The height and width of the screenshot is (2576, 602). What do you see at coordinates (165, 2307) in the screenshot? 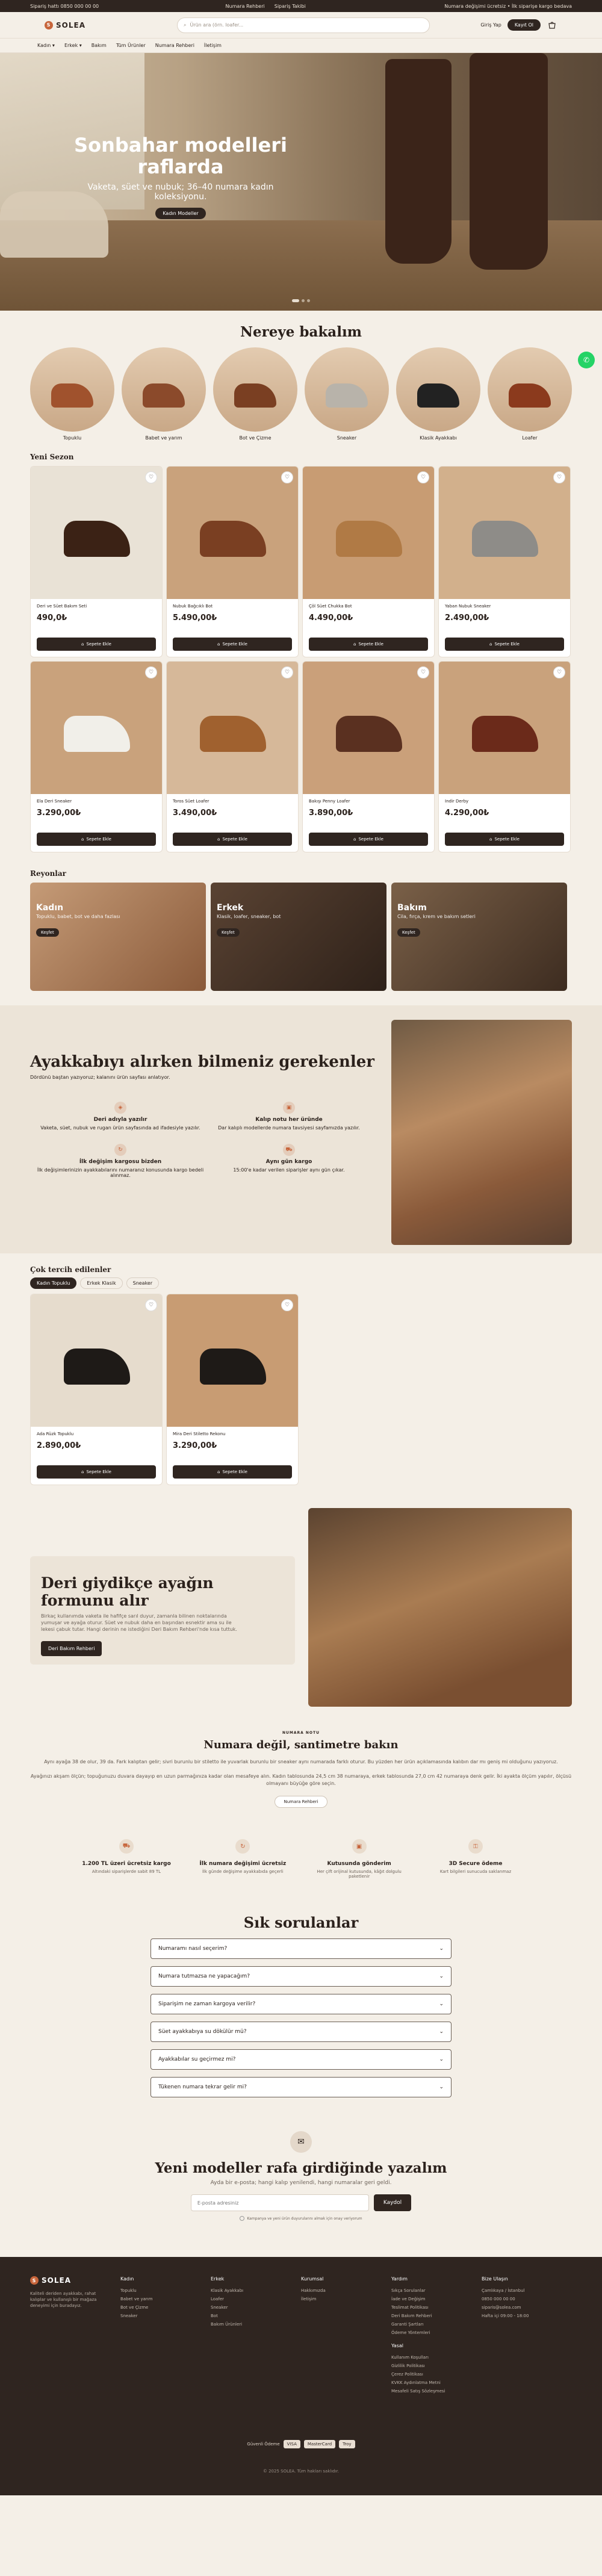
I see `footer-link: Bot ve Çizme` at bounding box center [165, 2307].